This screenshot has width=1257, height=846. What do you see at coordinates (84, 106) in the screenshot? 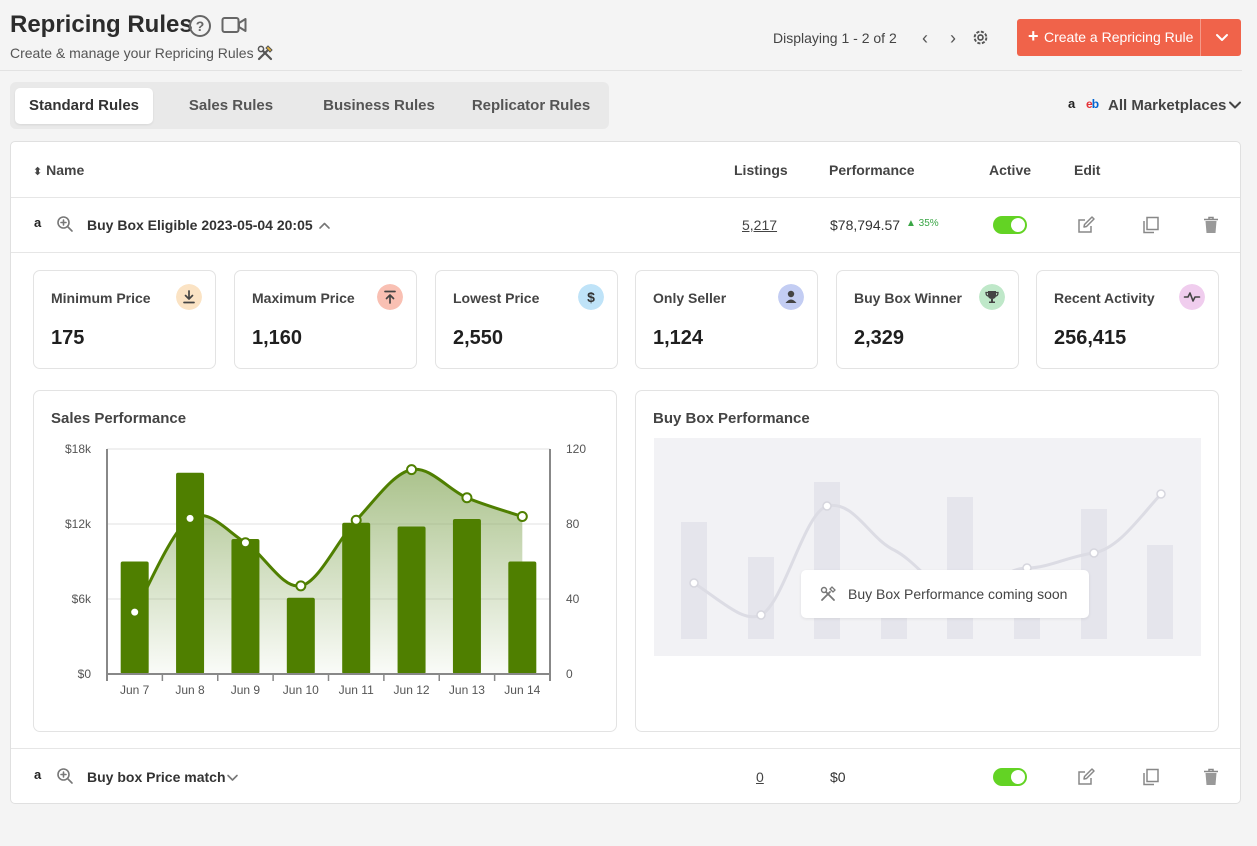
I see `tab-standard-rules: Standard Rules` at bounding box center [84, 106].